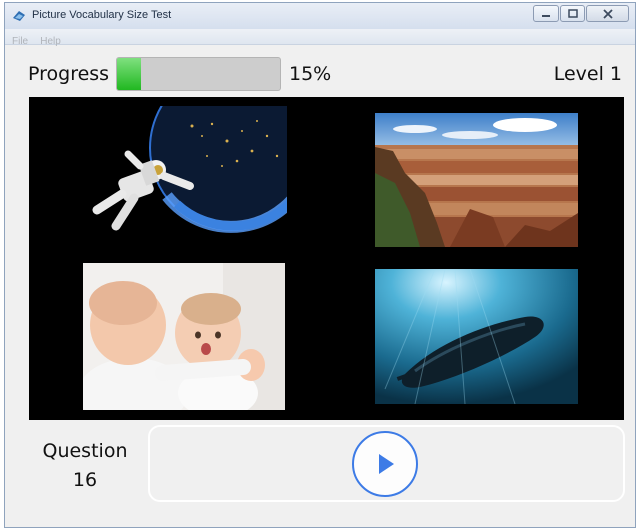 The height and width of the screenshot is (531, 640). I want to click on minimize-button, so click(546, 13).